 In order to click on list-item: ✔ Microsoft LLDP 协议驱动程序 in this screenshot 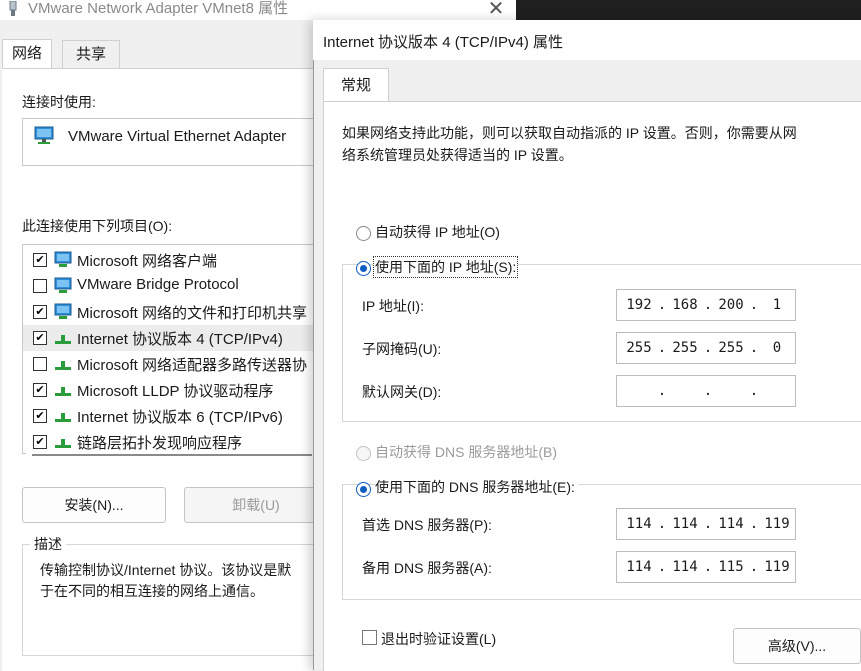, I will do `click(173, 390)`.